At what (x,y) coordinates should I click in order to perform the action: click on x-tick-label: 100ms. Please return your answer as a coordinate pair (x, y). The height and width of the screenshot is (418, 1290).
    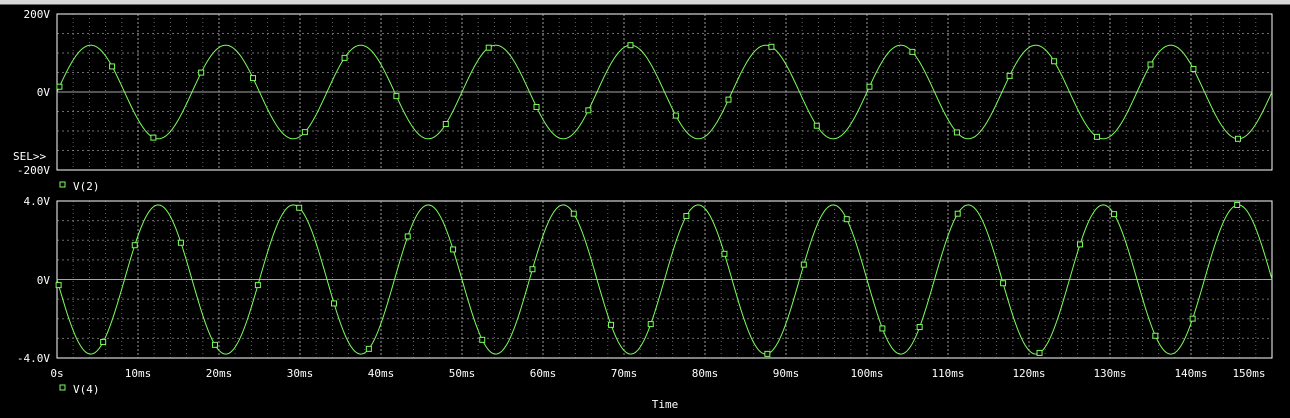
    Looking at the image, I should click on (866, 373).